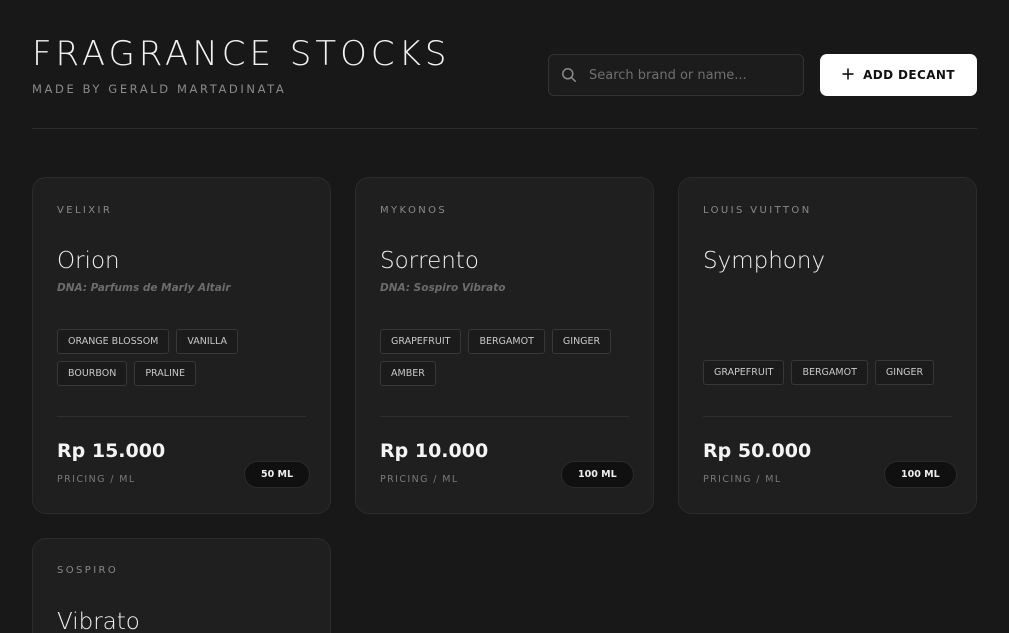 This screenshot has width=1009, height=633. I want to click on search-icon, so click(569, 75).